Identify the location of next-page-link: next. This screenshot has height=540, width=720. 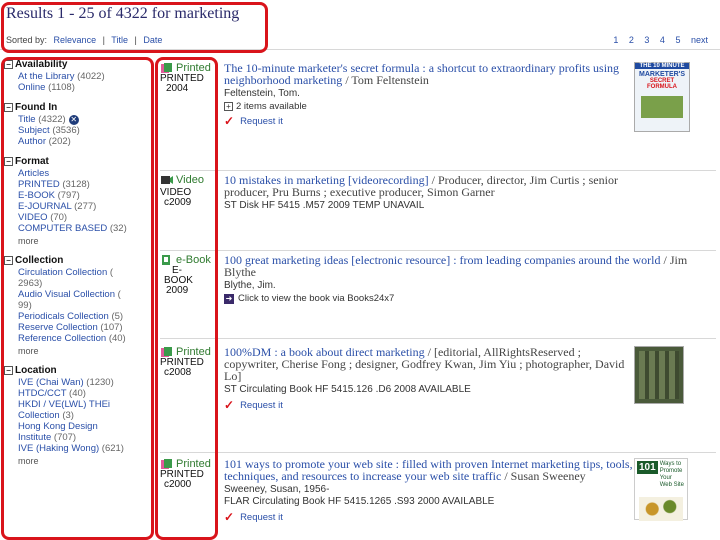
(699, 40).